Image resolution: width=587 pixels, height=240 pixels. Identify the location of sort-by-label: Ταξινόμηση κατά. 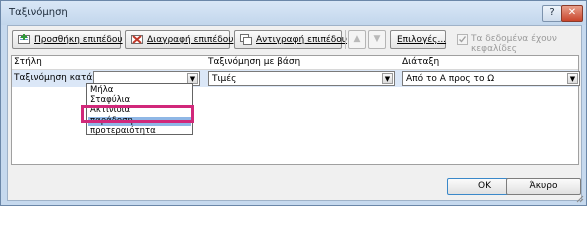
(53, 78).